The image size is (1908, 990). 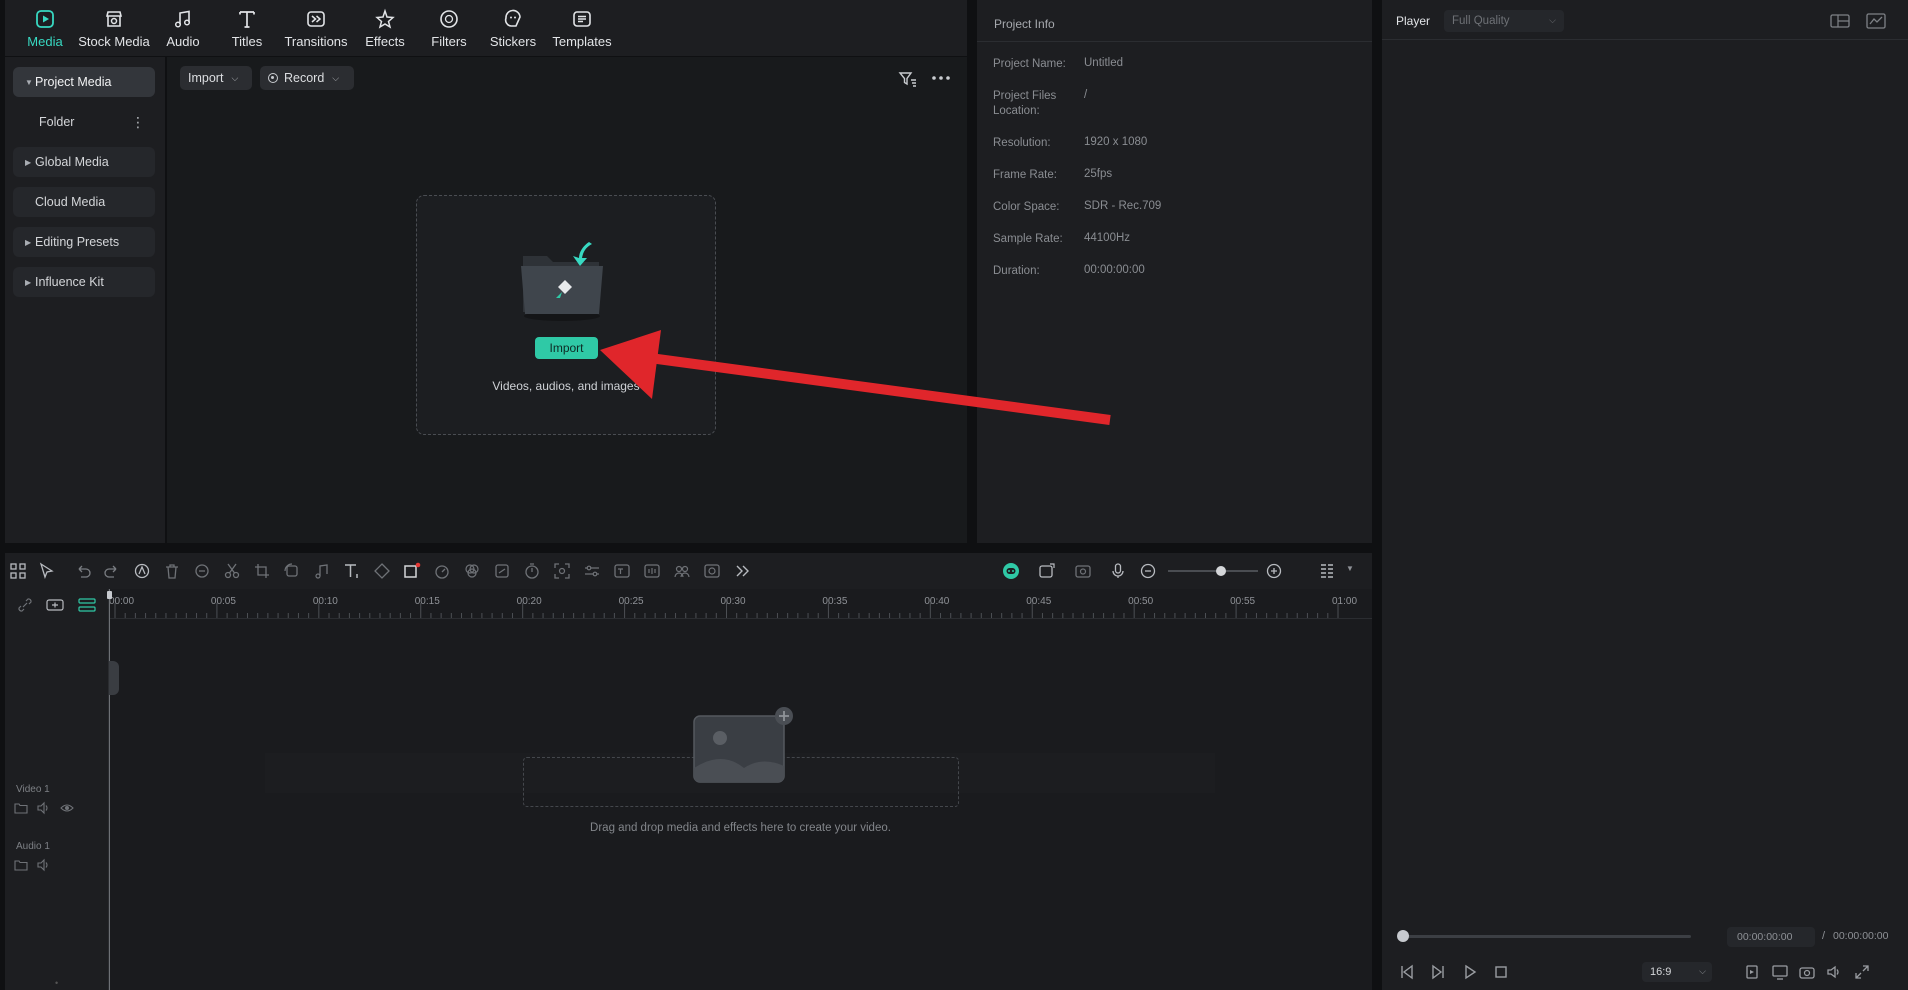 What do you see at coordinates (114, 41) in the screenshot?
I see `tab-stock-media-label: Stock Media` at bounding box center [114, 41].